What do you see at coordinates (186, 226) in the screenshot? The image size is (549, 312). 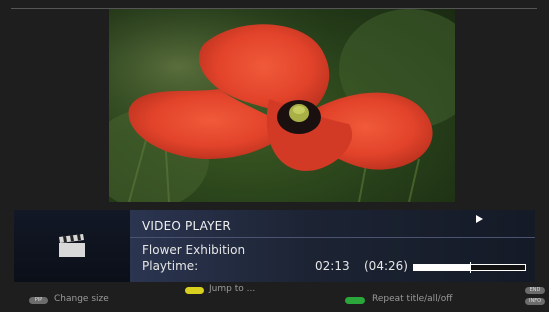 I see `player-title: VIDEO PLAYER` at bounding box center [186, 226].